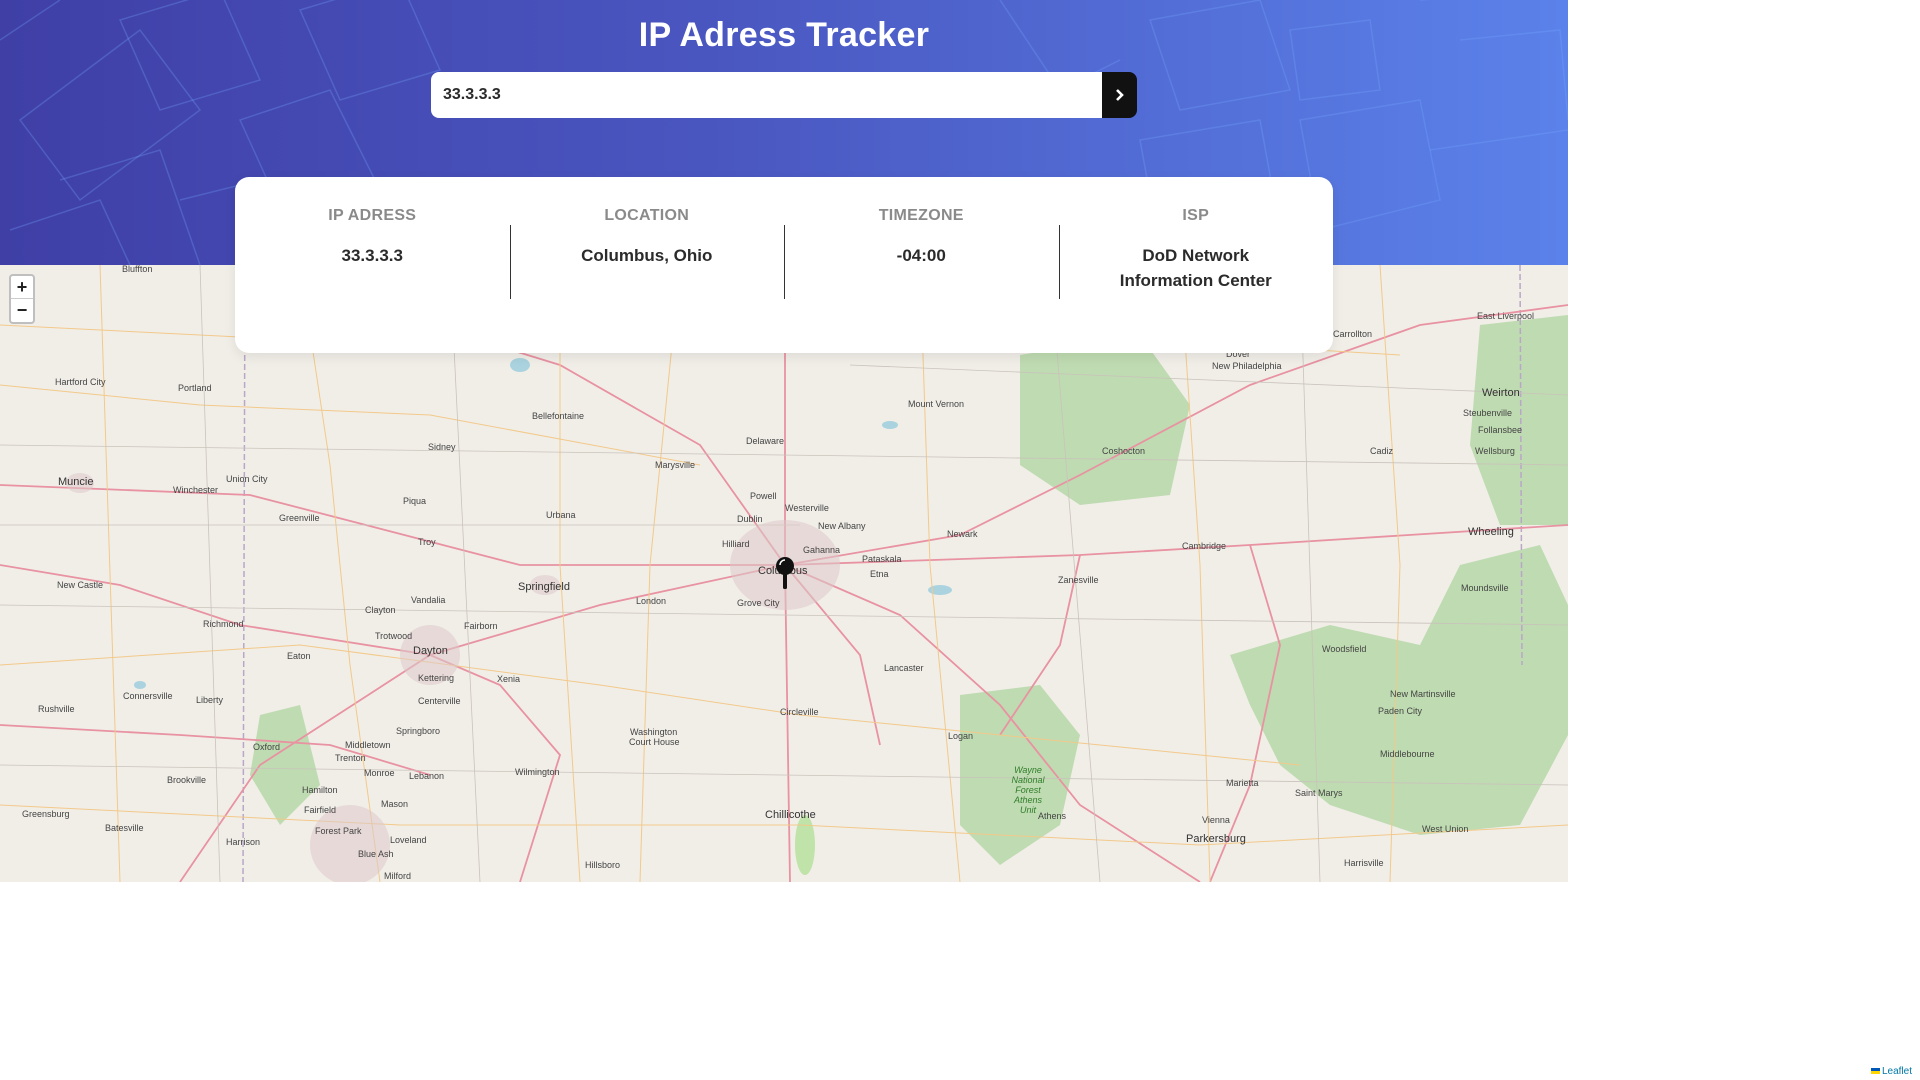  Describe the element at coordinates (22, 310) in the screenshot. I see `zoom-out-button: −` at that location.